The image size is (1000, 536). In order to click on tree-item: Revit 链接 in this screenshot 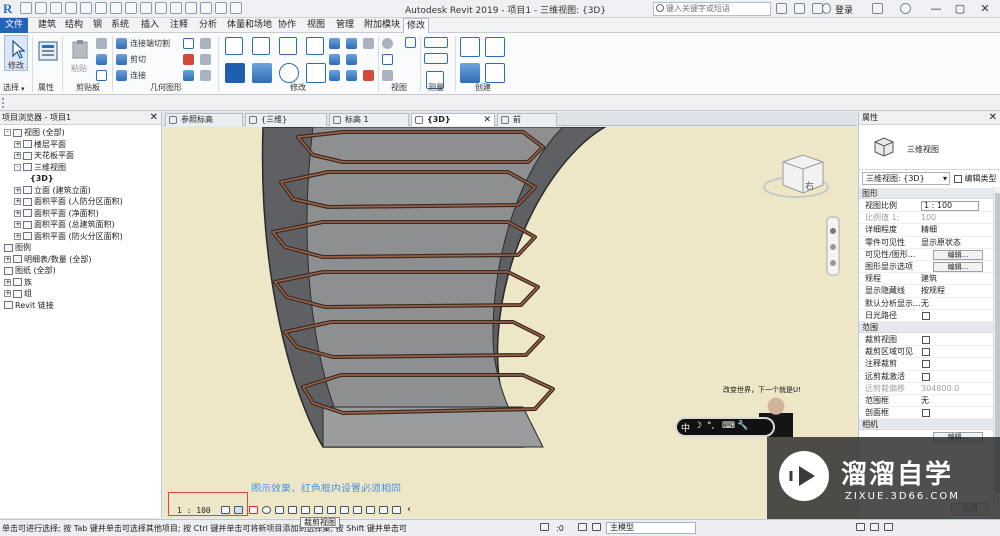, I will do `click(29, 306)`.